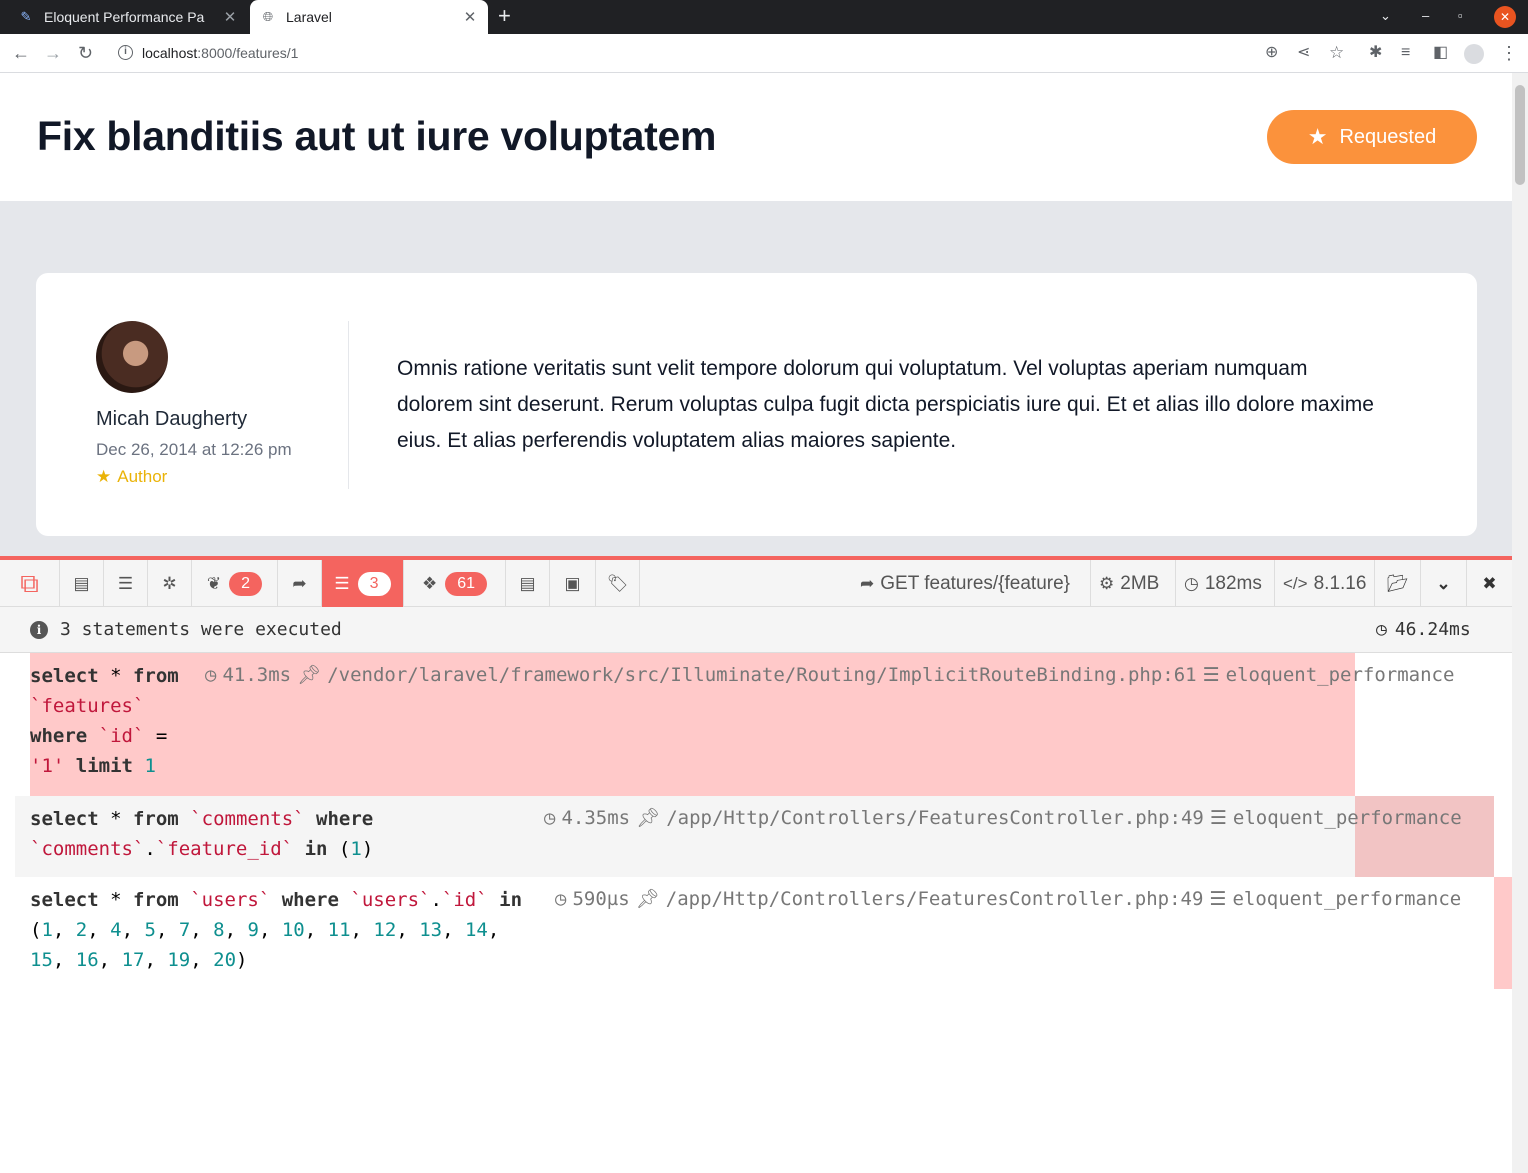 This screenshot has height=1173, width=1528. Describe the element at coordinates (142, 476) in the screenshot. I see `author-badge-label: Author` at that location.